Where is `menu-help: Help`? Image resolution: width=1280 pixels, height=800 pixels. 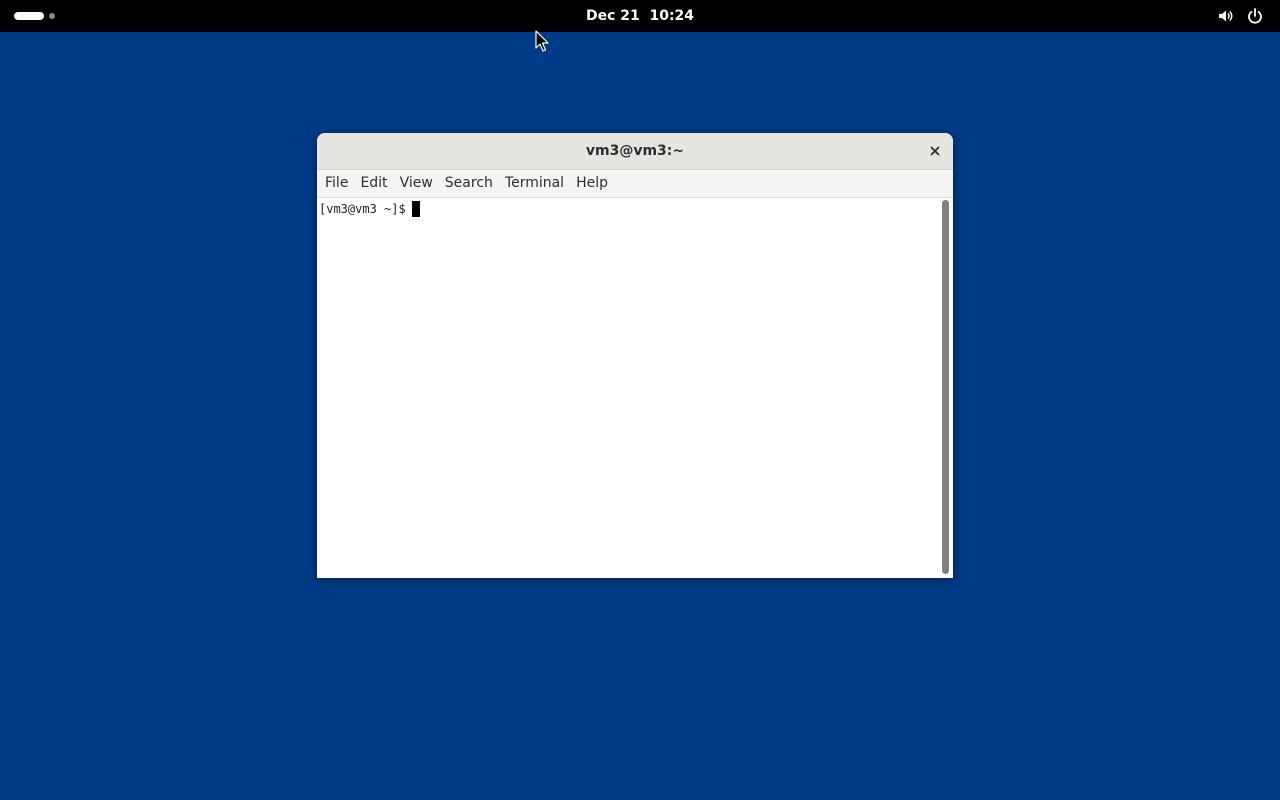
menu-help: Help is located at coordinates (592, 183).